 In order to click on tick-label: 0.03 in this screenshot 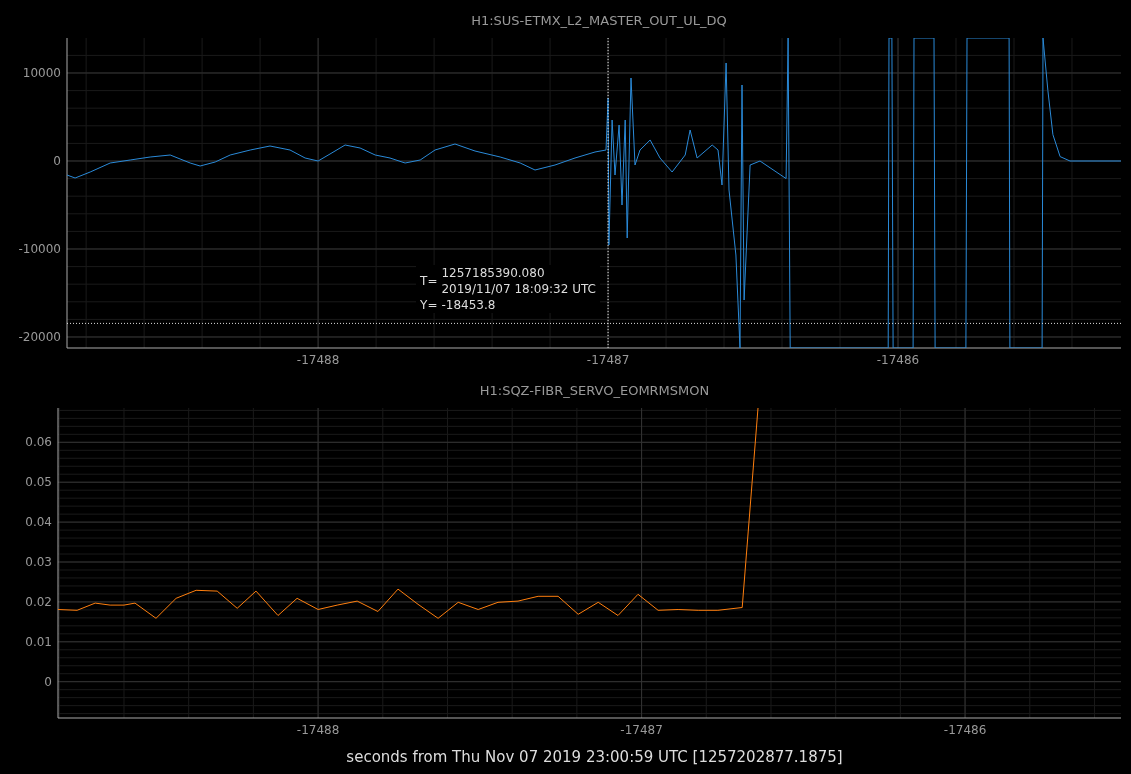, I will do `click(38, 562)`.